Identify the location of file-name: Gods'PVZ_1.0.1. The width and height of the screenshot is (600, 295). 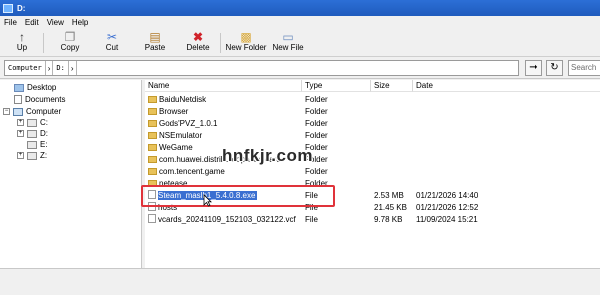
(188, 123).